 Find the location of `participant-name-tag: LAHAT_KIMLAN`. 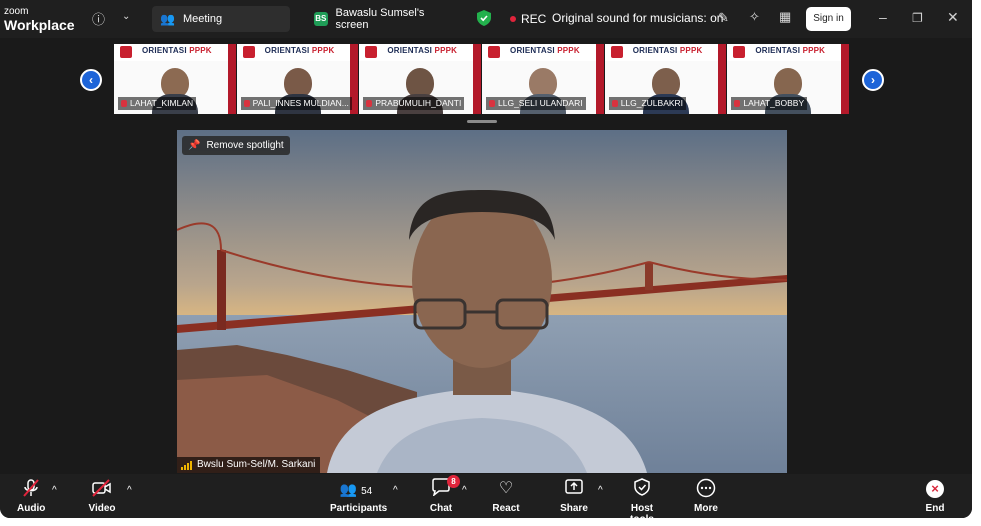

participant-name-tag: LAHAT_KIMLAN is located at coordinates (157, 103).